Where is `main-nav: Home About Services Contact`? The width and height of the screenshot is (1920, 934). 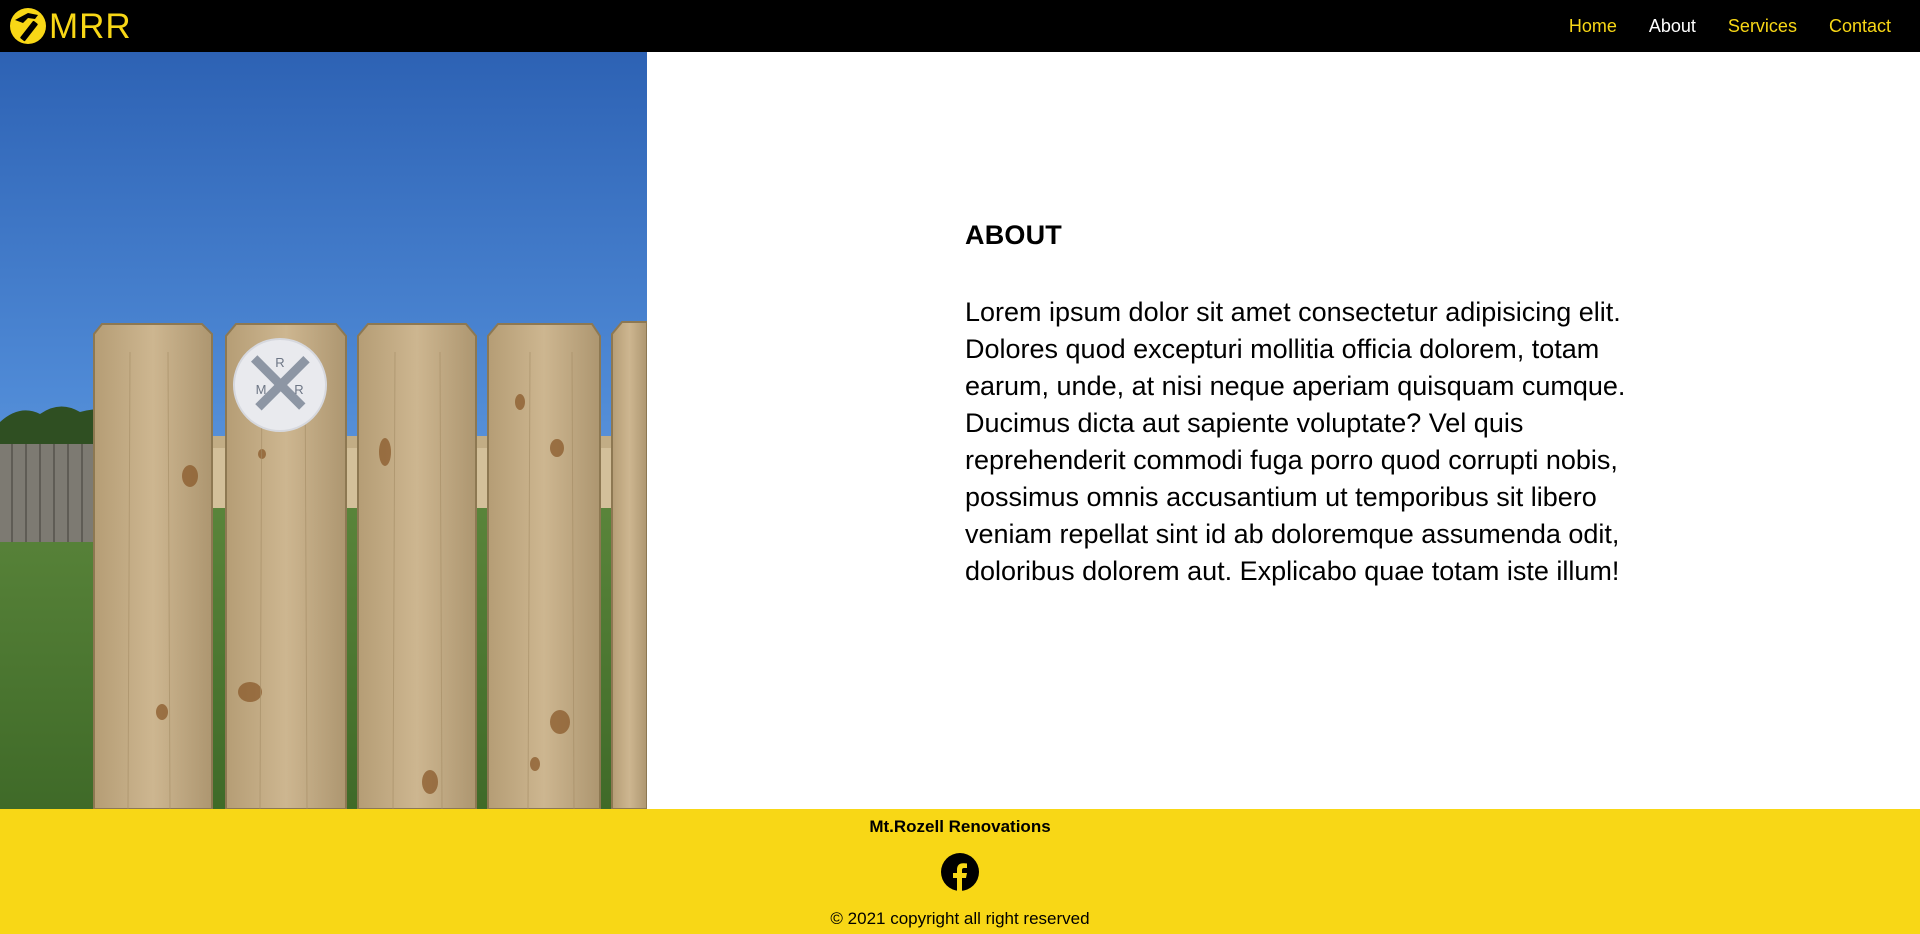 main-nav: Home About Services Contact is located at coordinates (1714, 26).